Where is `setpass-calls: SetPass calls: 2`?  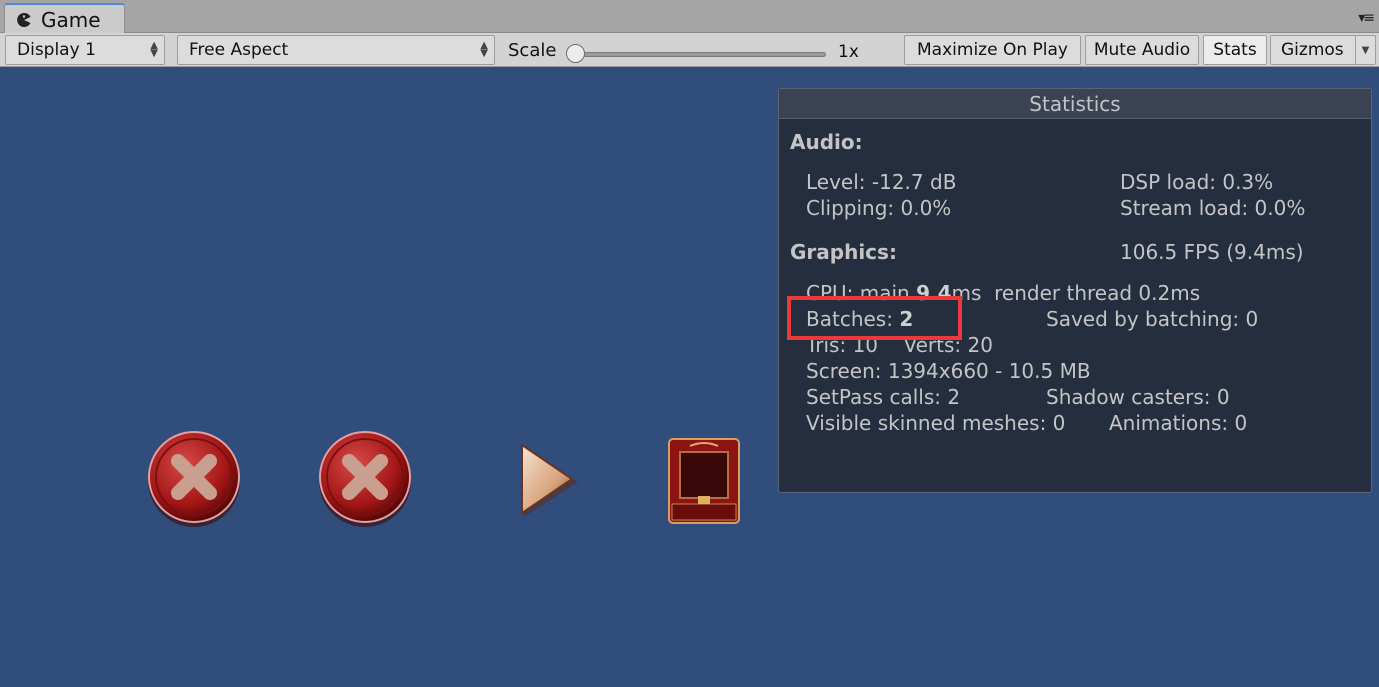 setpass-calls: SetPass calls: 2 is located at coordinates (883, 397).